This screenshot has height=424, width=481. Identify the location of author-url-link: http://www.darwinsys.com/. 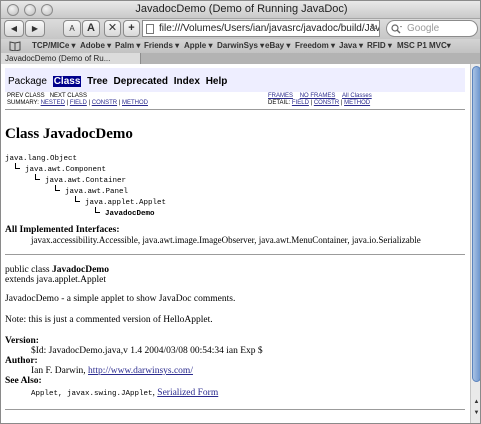
(140, 371).